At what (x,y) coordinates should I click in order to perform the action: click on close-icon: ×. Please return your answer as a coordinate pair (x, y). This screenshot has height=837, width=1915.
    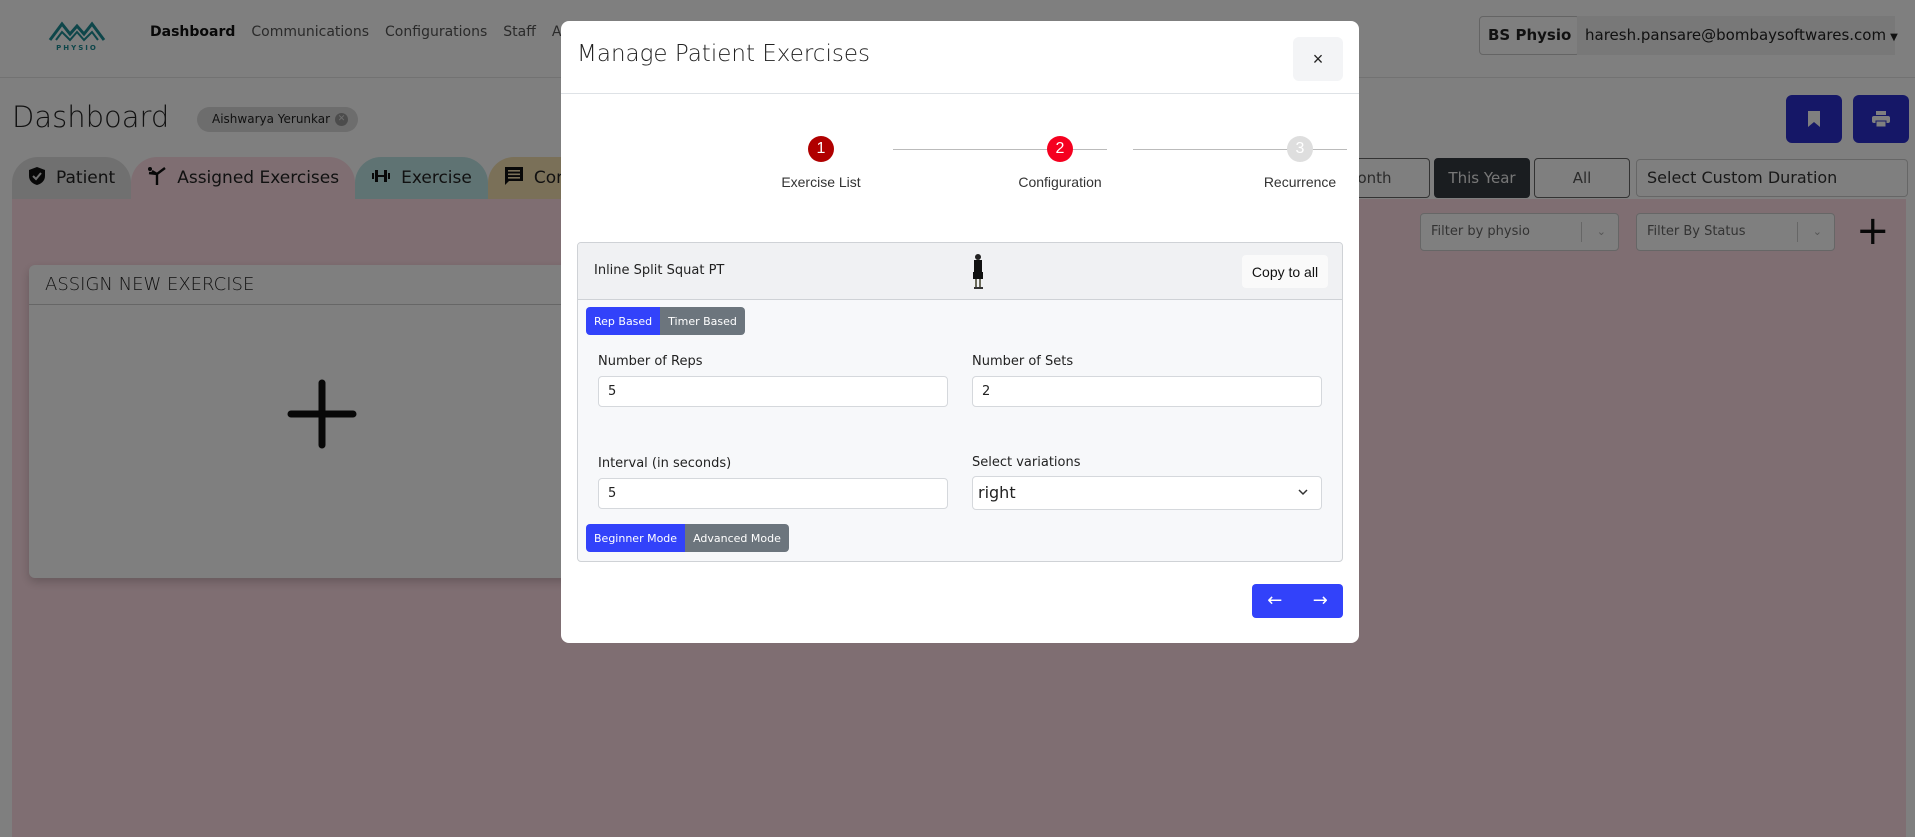
    Looking at the image, I should click on (1318, 58).